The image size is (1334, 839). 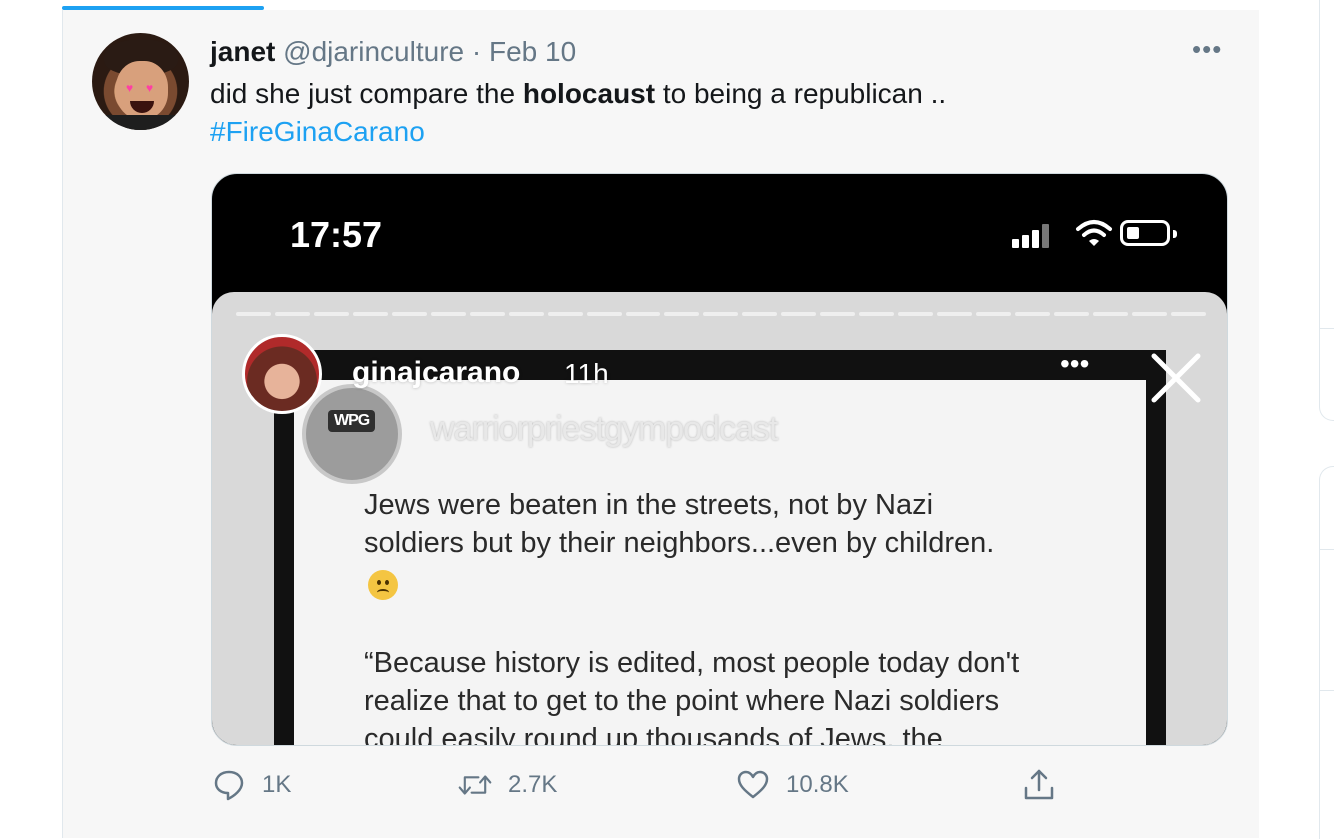 I want to click on display-name: janet, so click(x=242, y=51).